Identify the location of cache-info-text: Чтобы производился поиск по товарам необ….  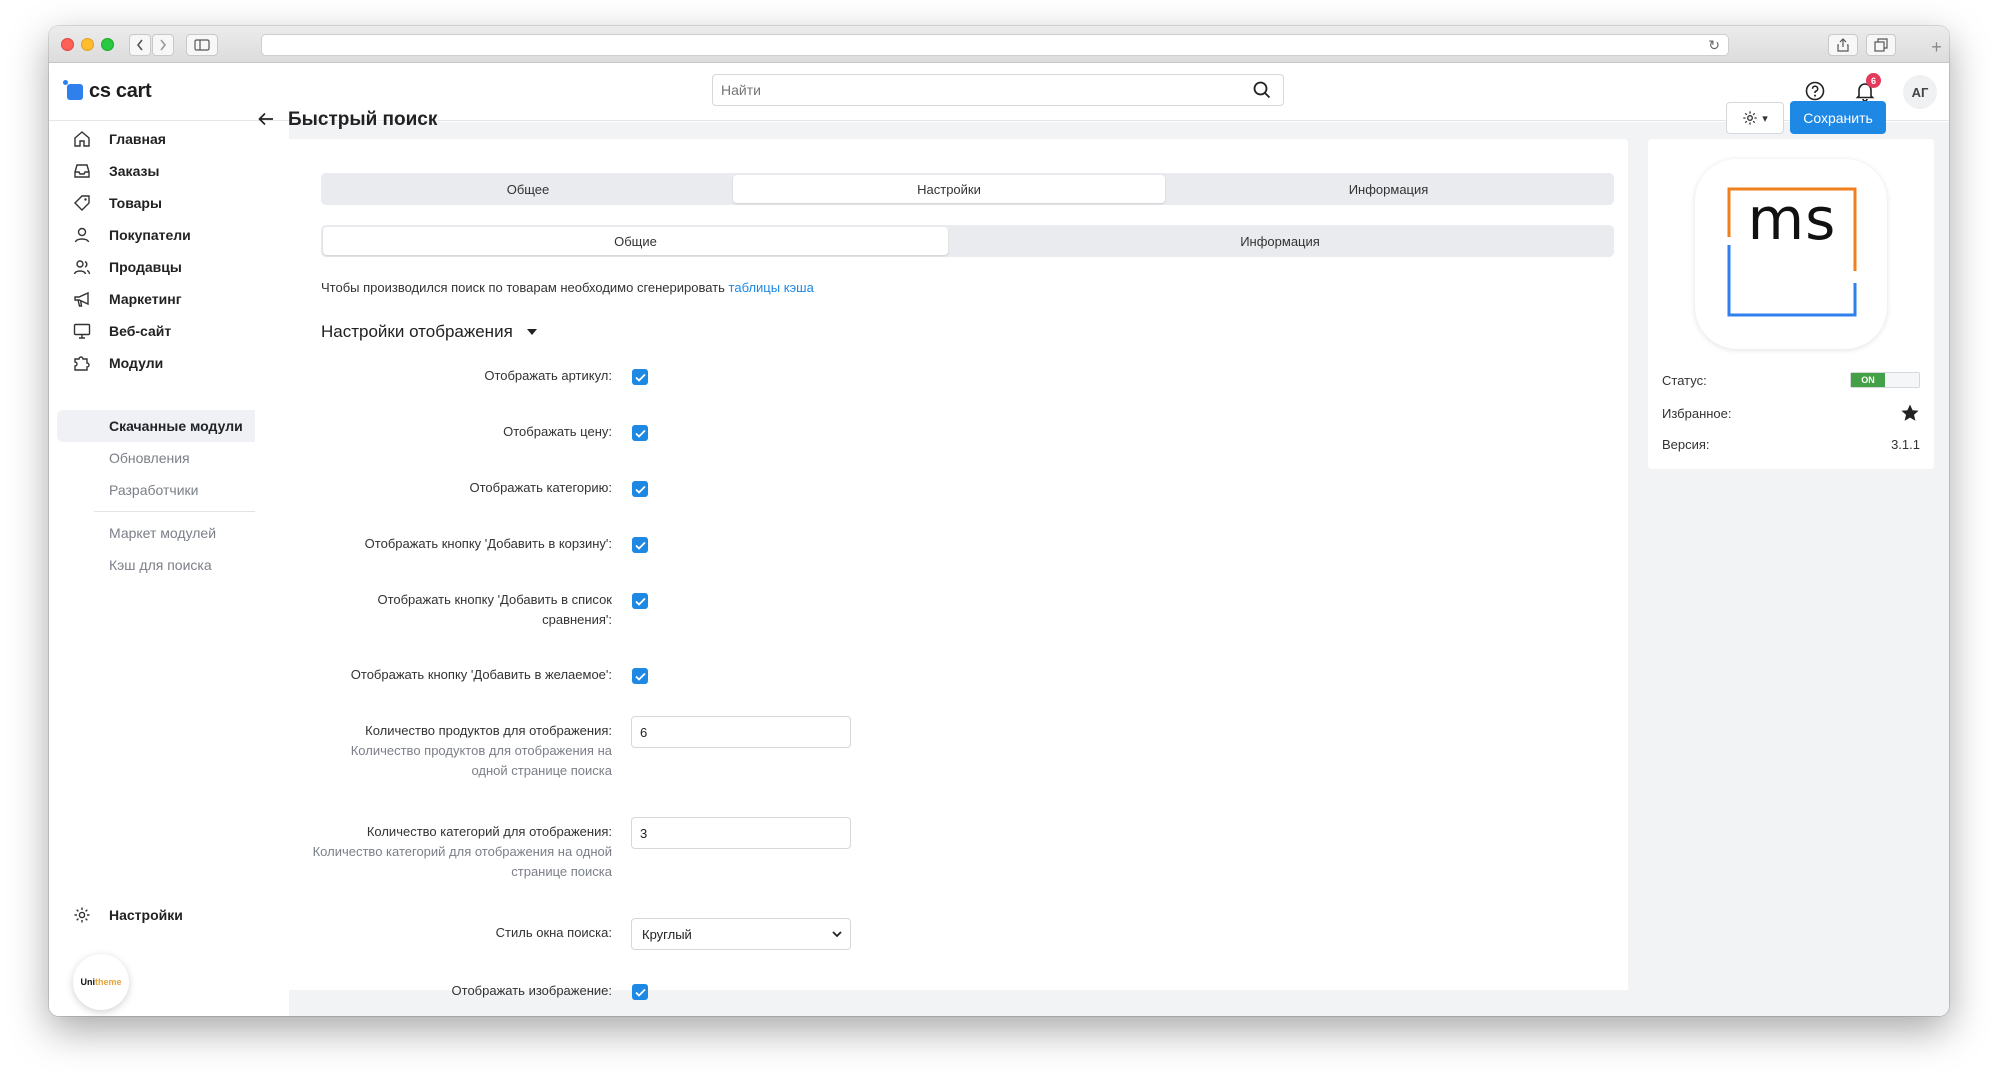
(567, 287).